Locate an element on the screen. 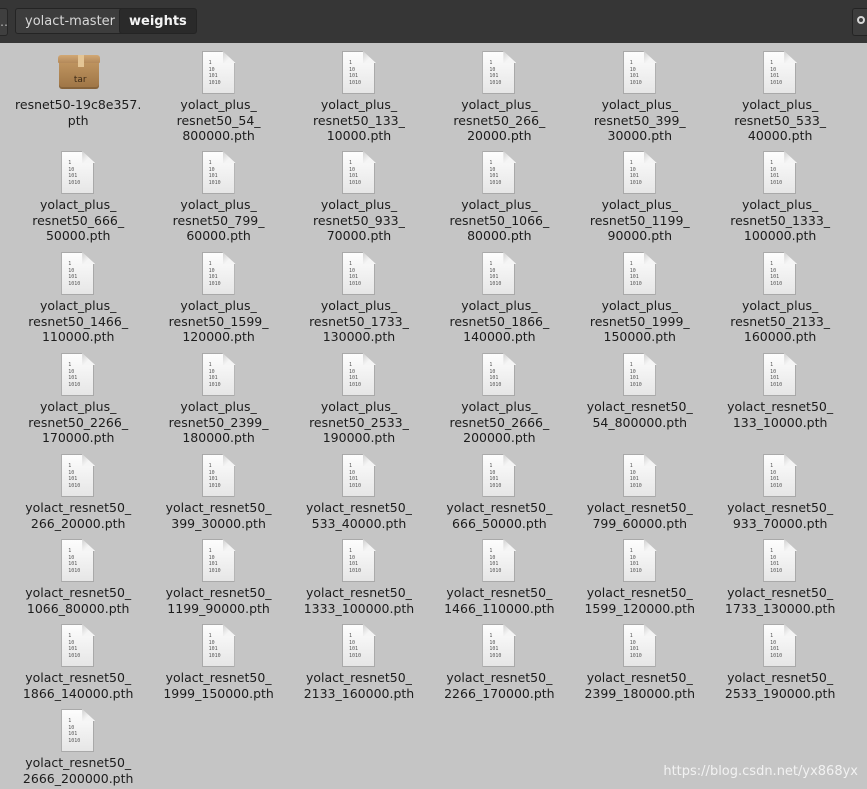 The height and width of the screenshot is (789, 867). file-name-line: 1999_150000.pth is located at coordinates (218, 693).